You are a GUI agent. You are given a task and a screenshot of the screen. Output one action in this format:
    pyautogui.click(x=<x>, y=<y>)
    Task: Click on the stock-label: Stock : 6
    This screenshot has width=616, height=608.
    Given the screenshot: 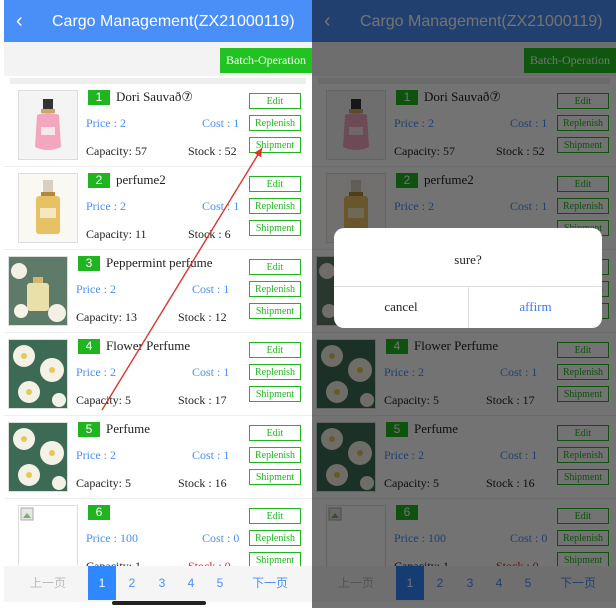 What is the action you would take?
    pyautogui.click(x=209, y=234)
    